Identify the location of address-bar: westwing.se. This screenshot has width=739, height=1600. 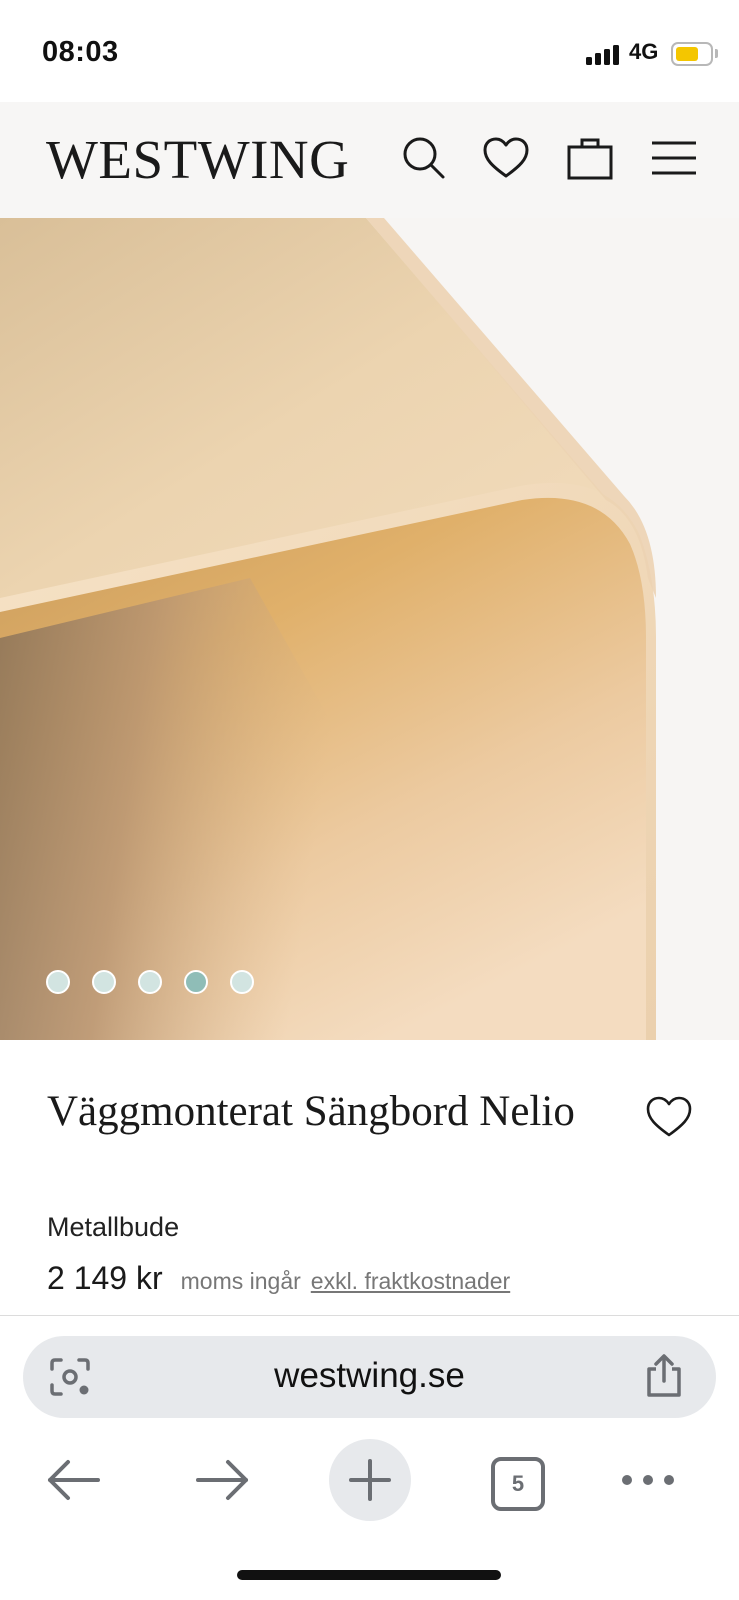
(369, 1377).